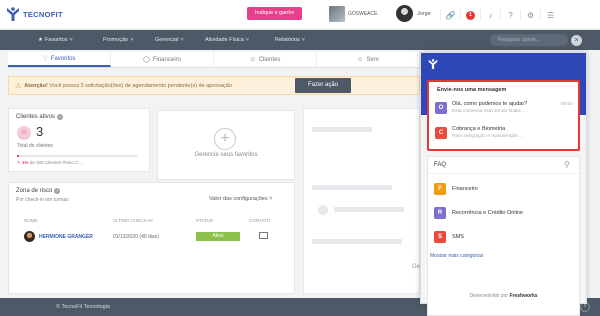 The width and height of the screenshot is (600, 316). What do you see at coordinates (240, 199) in the screenshot?
I see `risk-config-select: Valor das configurações ˅` at bounding box center [240, 199].